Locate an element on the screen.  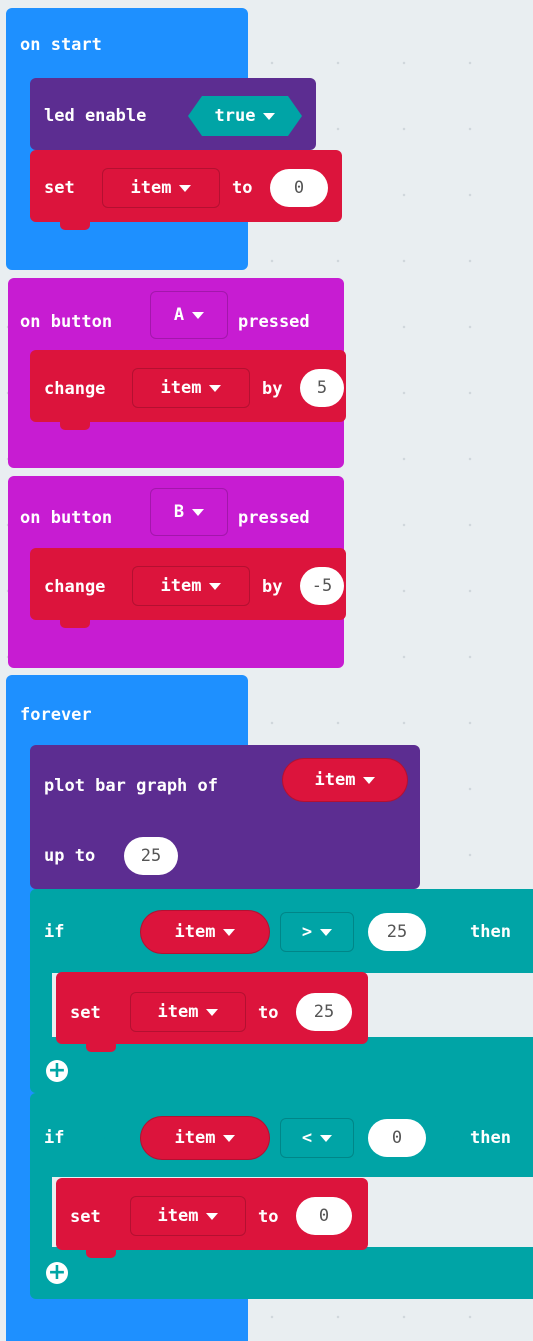
up-to-label: up to is located at coordinates (70, 856).